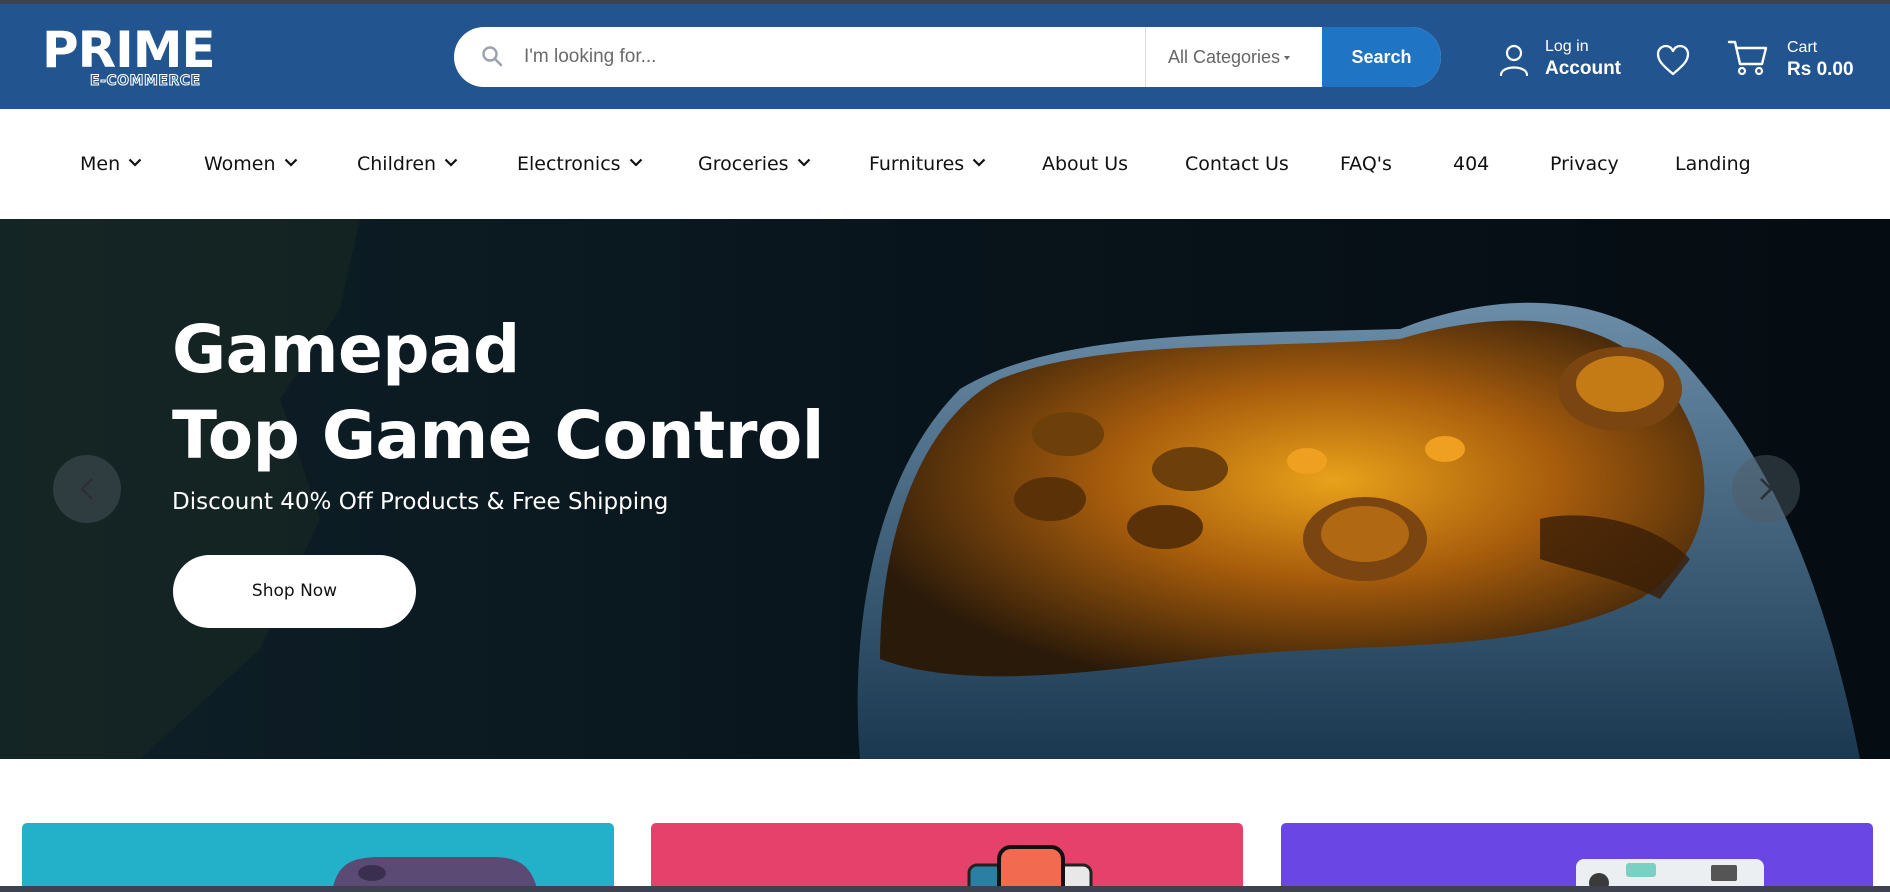 This screenshot has height=892, width=1890. What do you see at coordinates (1583, 68) in the screenshot?
I see `account-label: Account` at bounding box center [1583, 68].